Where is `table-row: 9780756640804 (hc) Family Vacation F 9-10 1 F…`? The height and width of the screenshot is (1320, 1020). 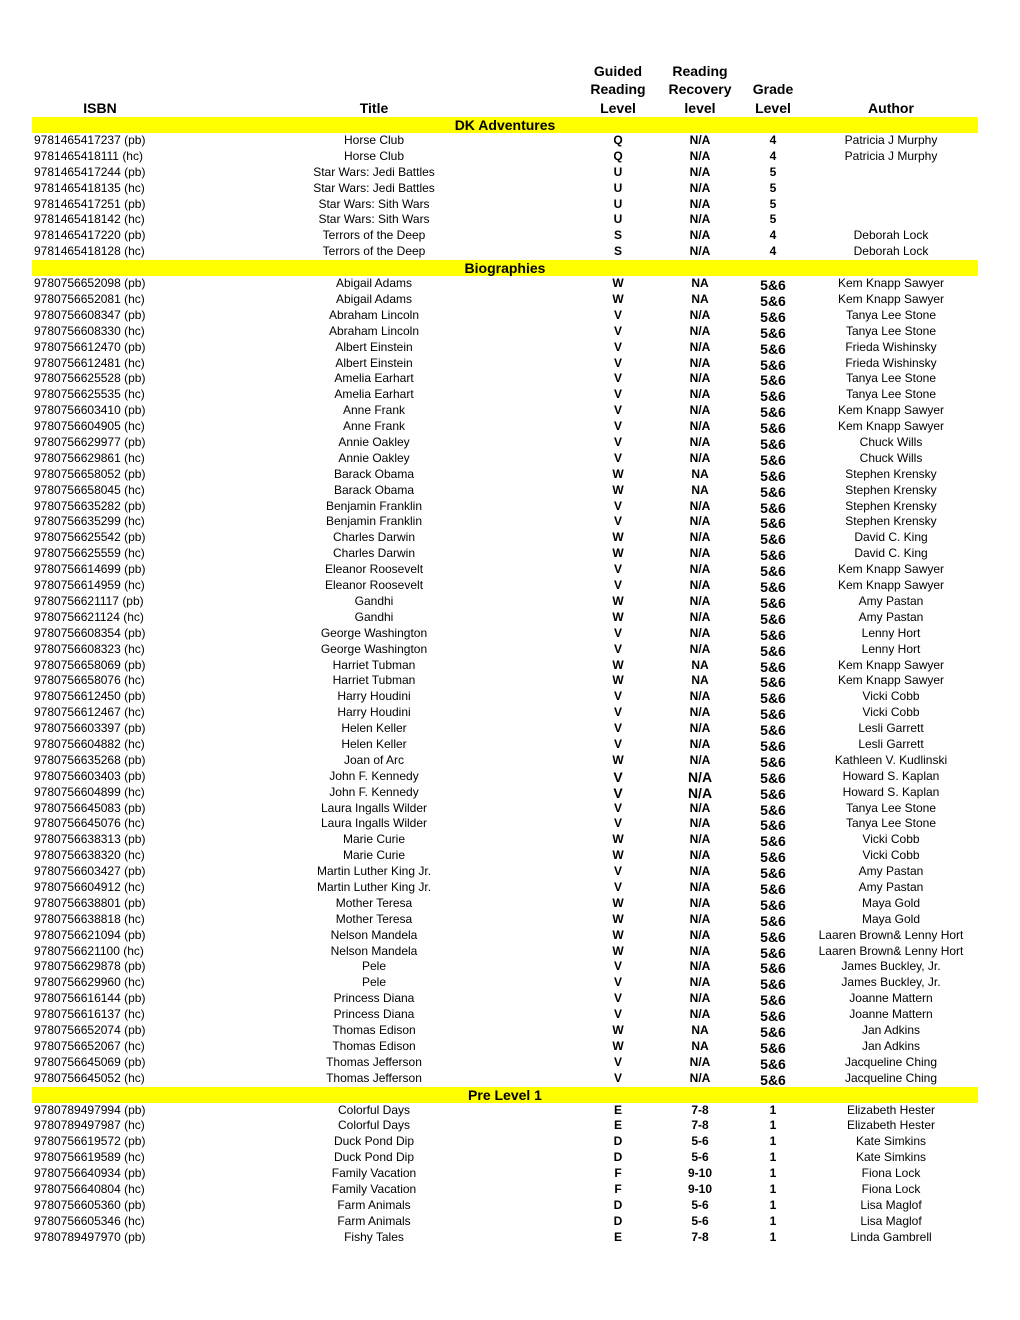
table-row: 9780756640804 (hc) Family Vacation F 9-10 1 F… is located at coordinates (505, 1190).